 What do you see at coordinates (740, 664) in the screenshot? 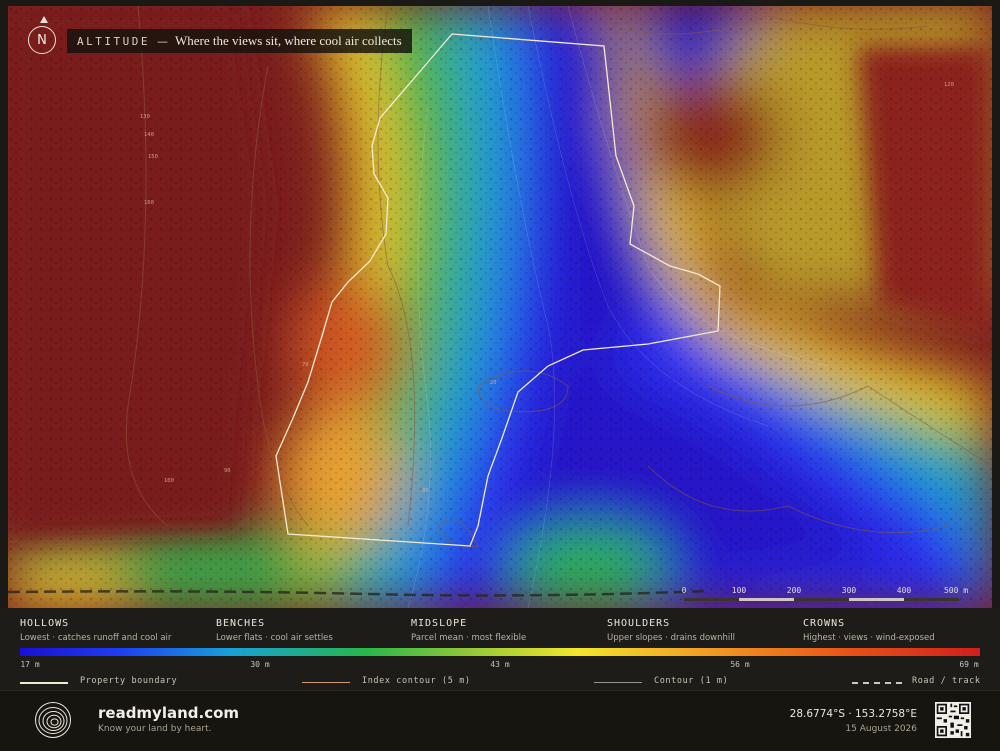
I see `ramp-tick-56: 56 m` at bounding box center [740, 664].